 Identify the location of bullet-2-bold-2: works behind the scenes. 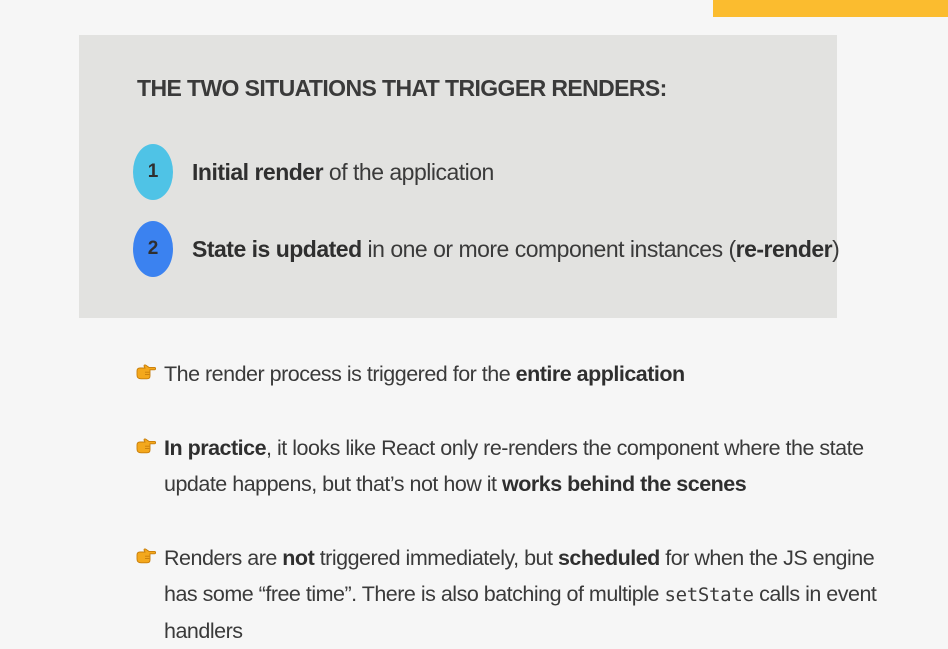
(624, 484).